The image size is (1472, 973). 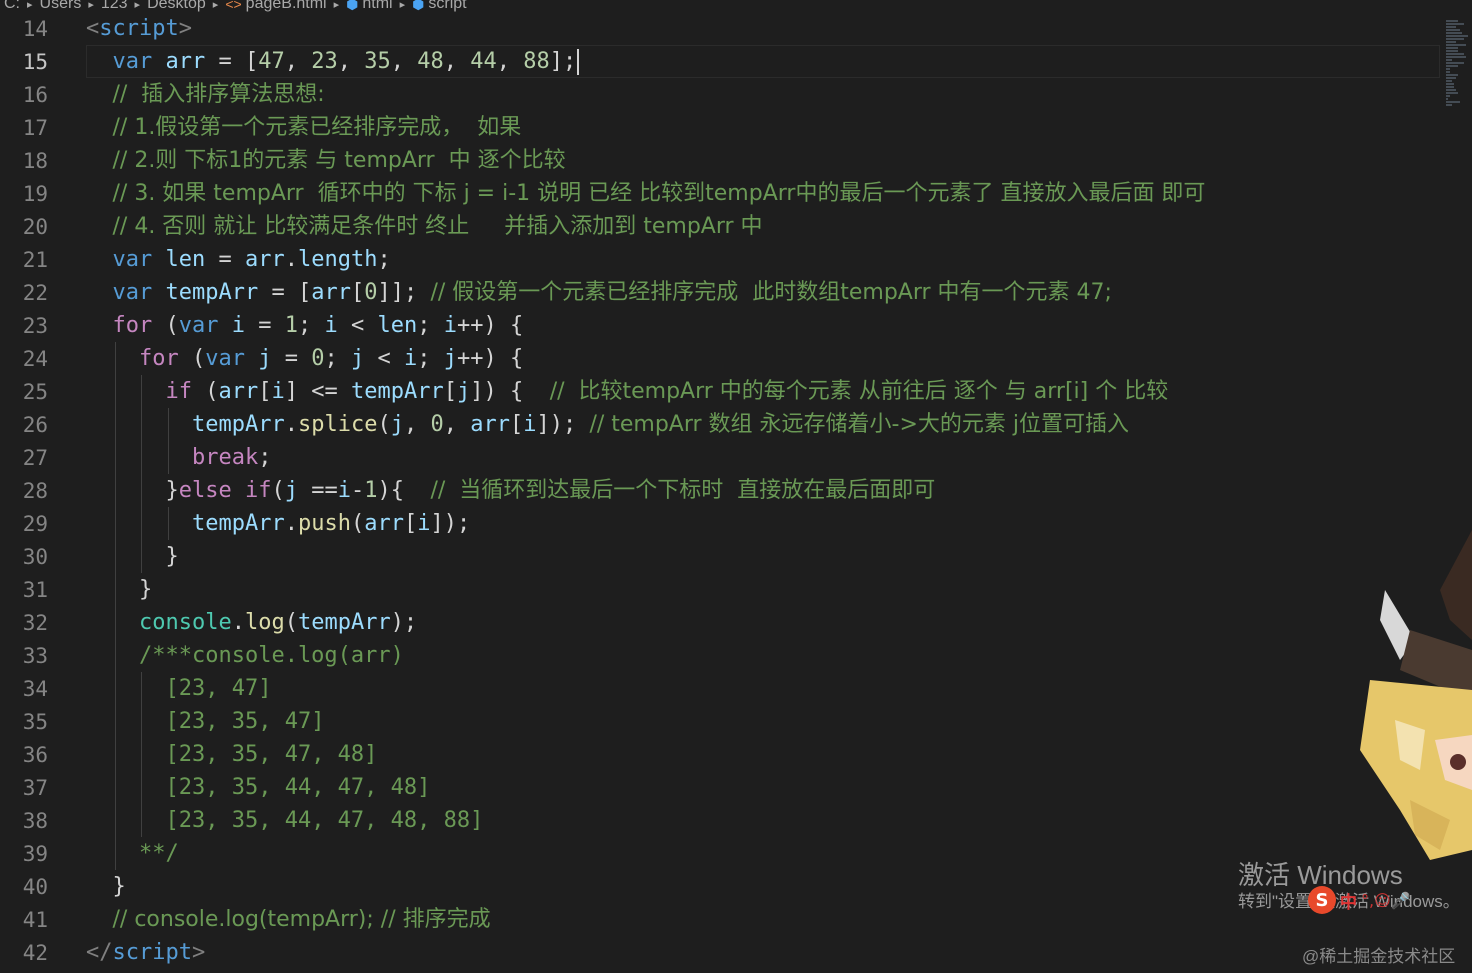 What do you see at coordinates (720, 556) in the screenshot?
I see `code-line: 30}` at bounding box center [720, 556].